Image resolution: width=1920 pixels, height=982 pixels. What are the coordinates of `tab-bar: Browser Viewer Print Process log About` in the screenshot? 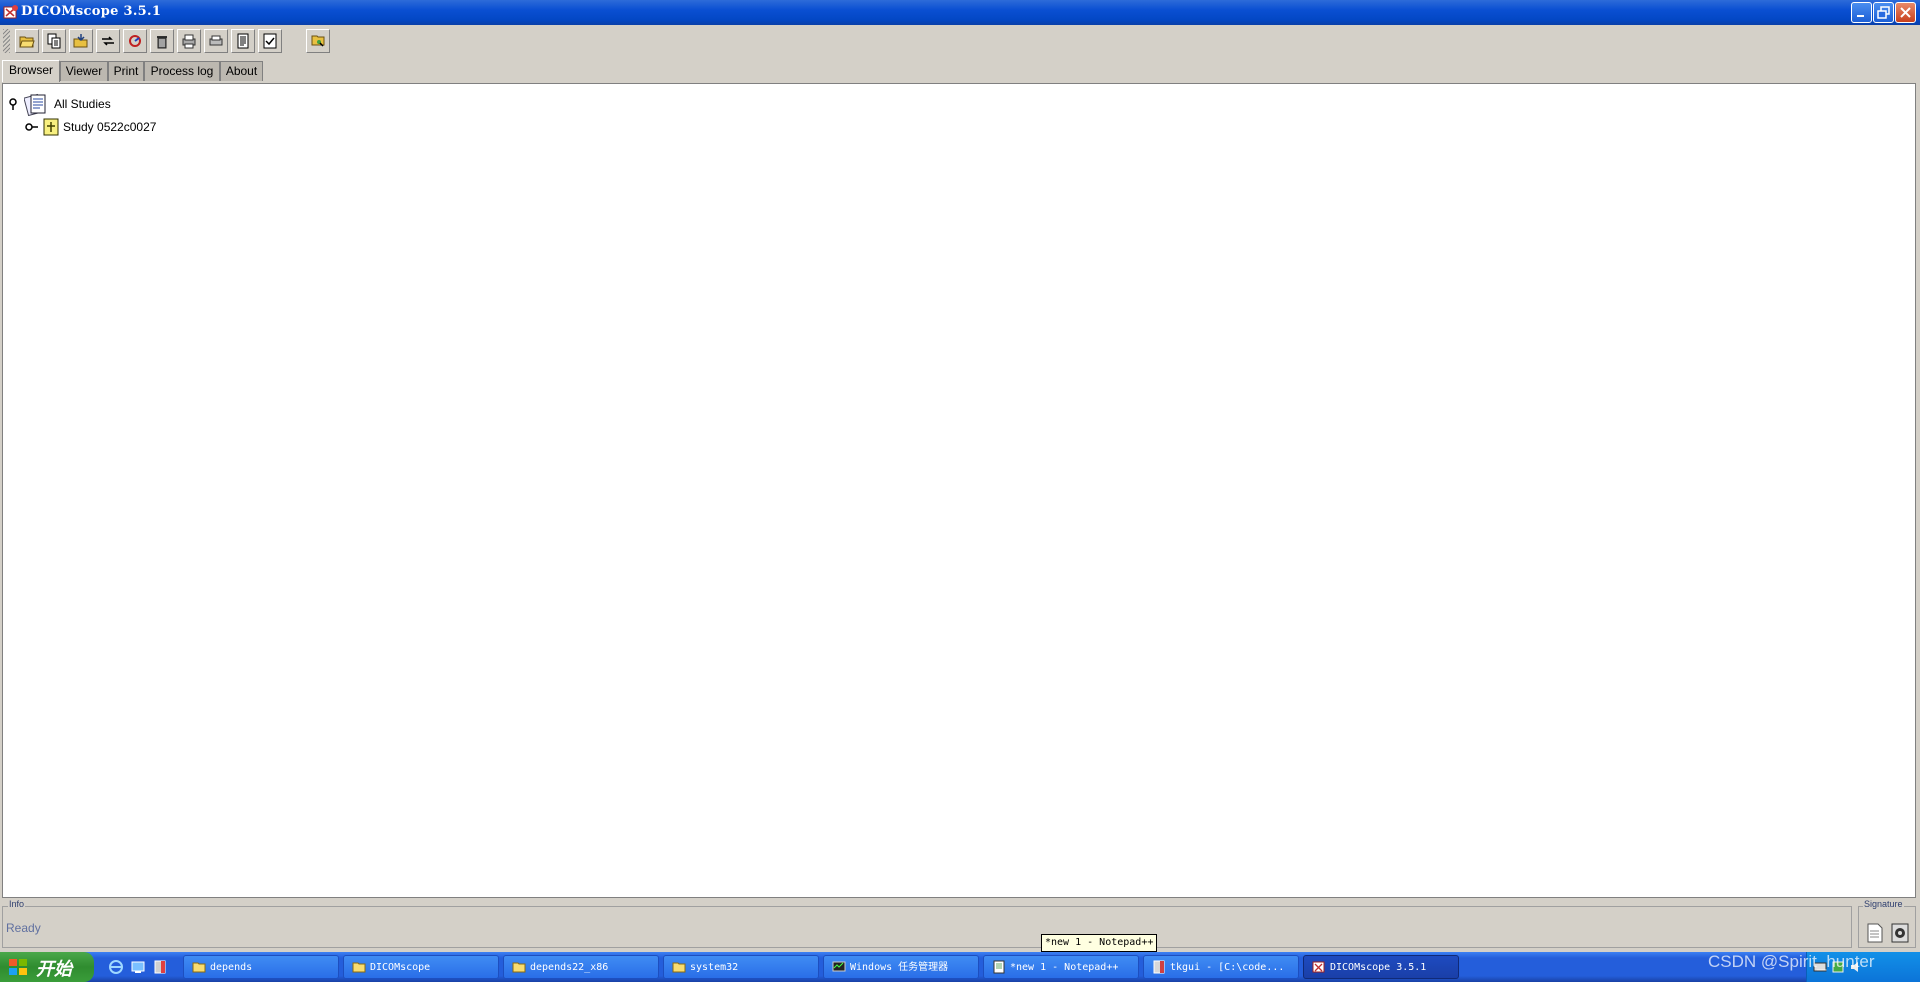 It's located at (960, 71).